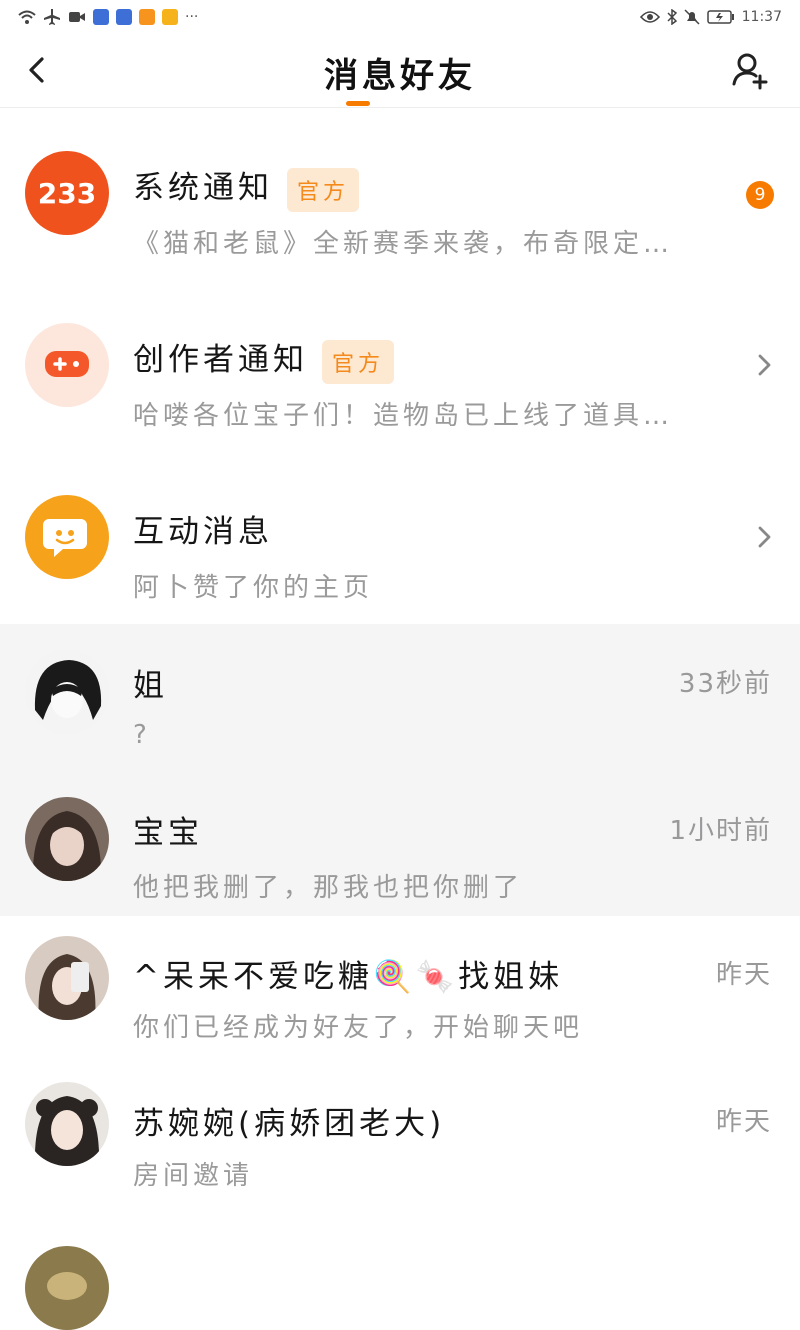 The width and height of the screenshot is (800, 1330). Describe the element at coordinates (220, 360) in the screenshot. I see `item-name-text: 创作者通知` at that location.